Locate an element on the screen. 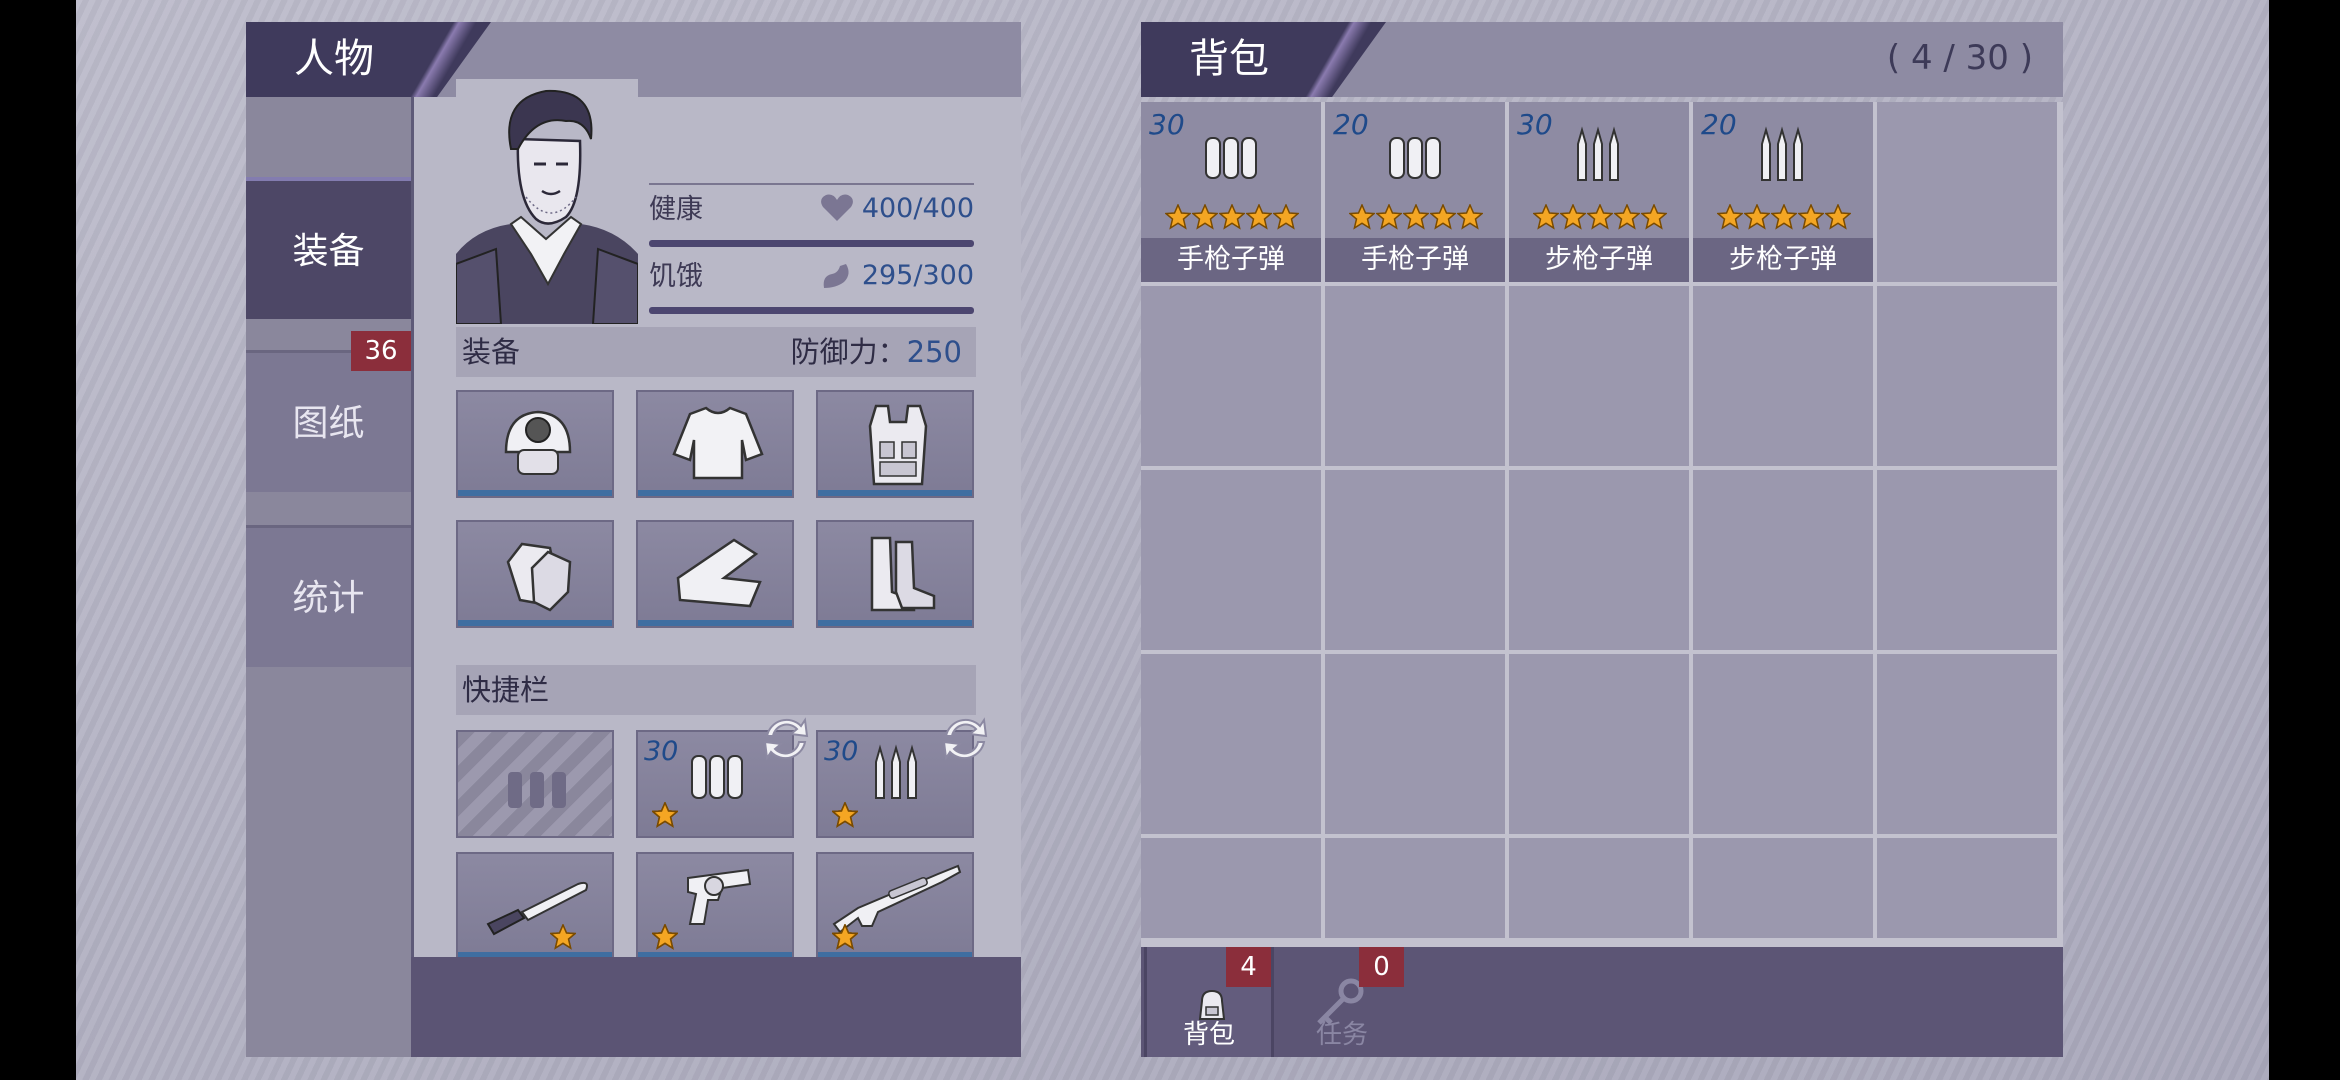 The width and height of the screenshot is (2340, 1080). backpack-badge: 4 is located at coordinates (1248, 967).